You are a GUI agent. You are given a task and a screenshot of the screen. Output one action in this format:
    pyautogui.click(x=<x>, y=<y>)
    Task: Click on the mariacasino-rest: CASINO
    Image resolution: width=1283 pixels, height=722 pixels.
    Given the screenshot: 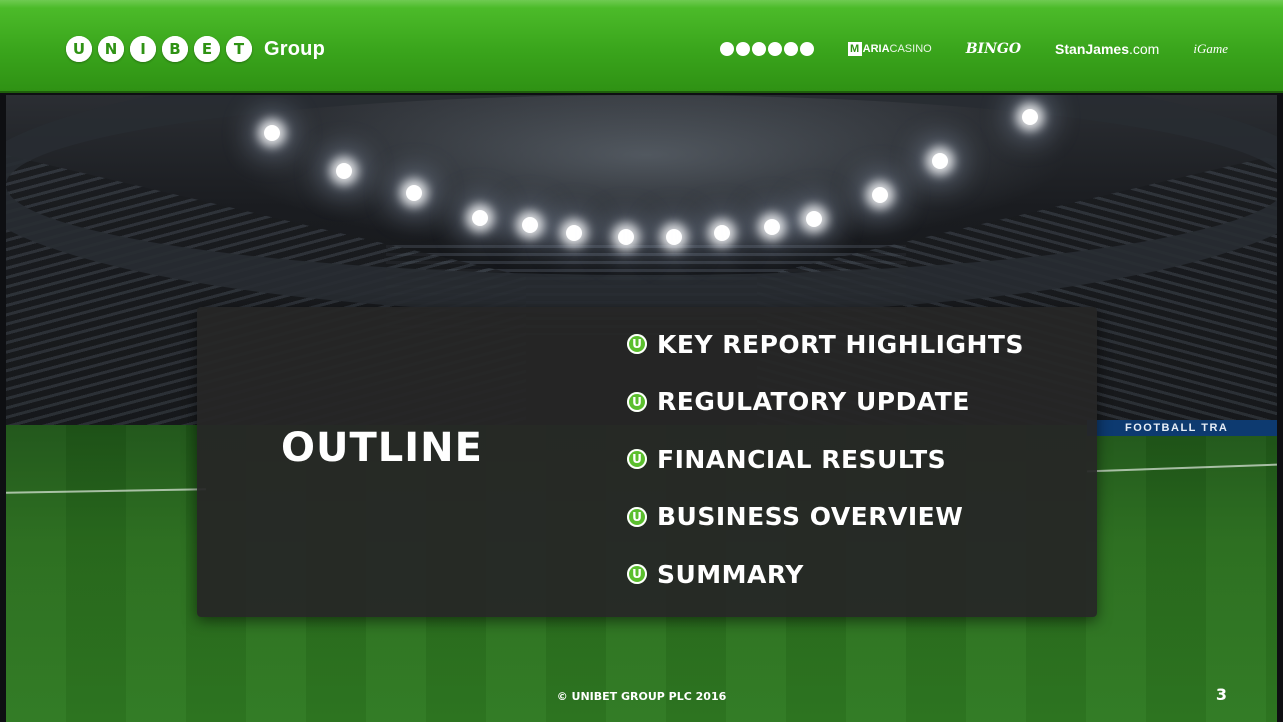 What is the action you would take?
    pyautogui.click(x=910, y=49)
    